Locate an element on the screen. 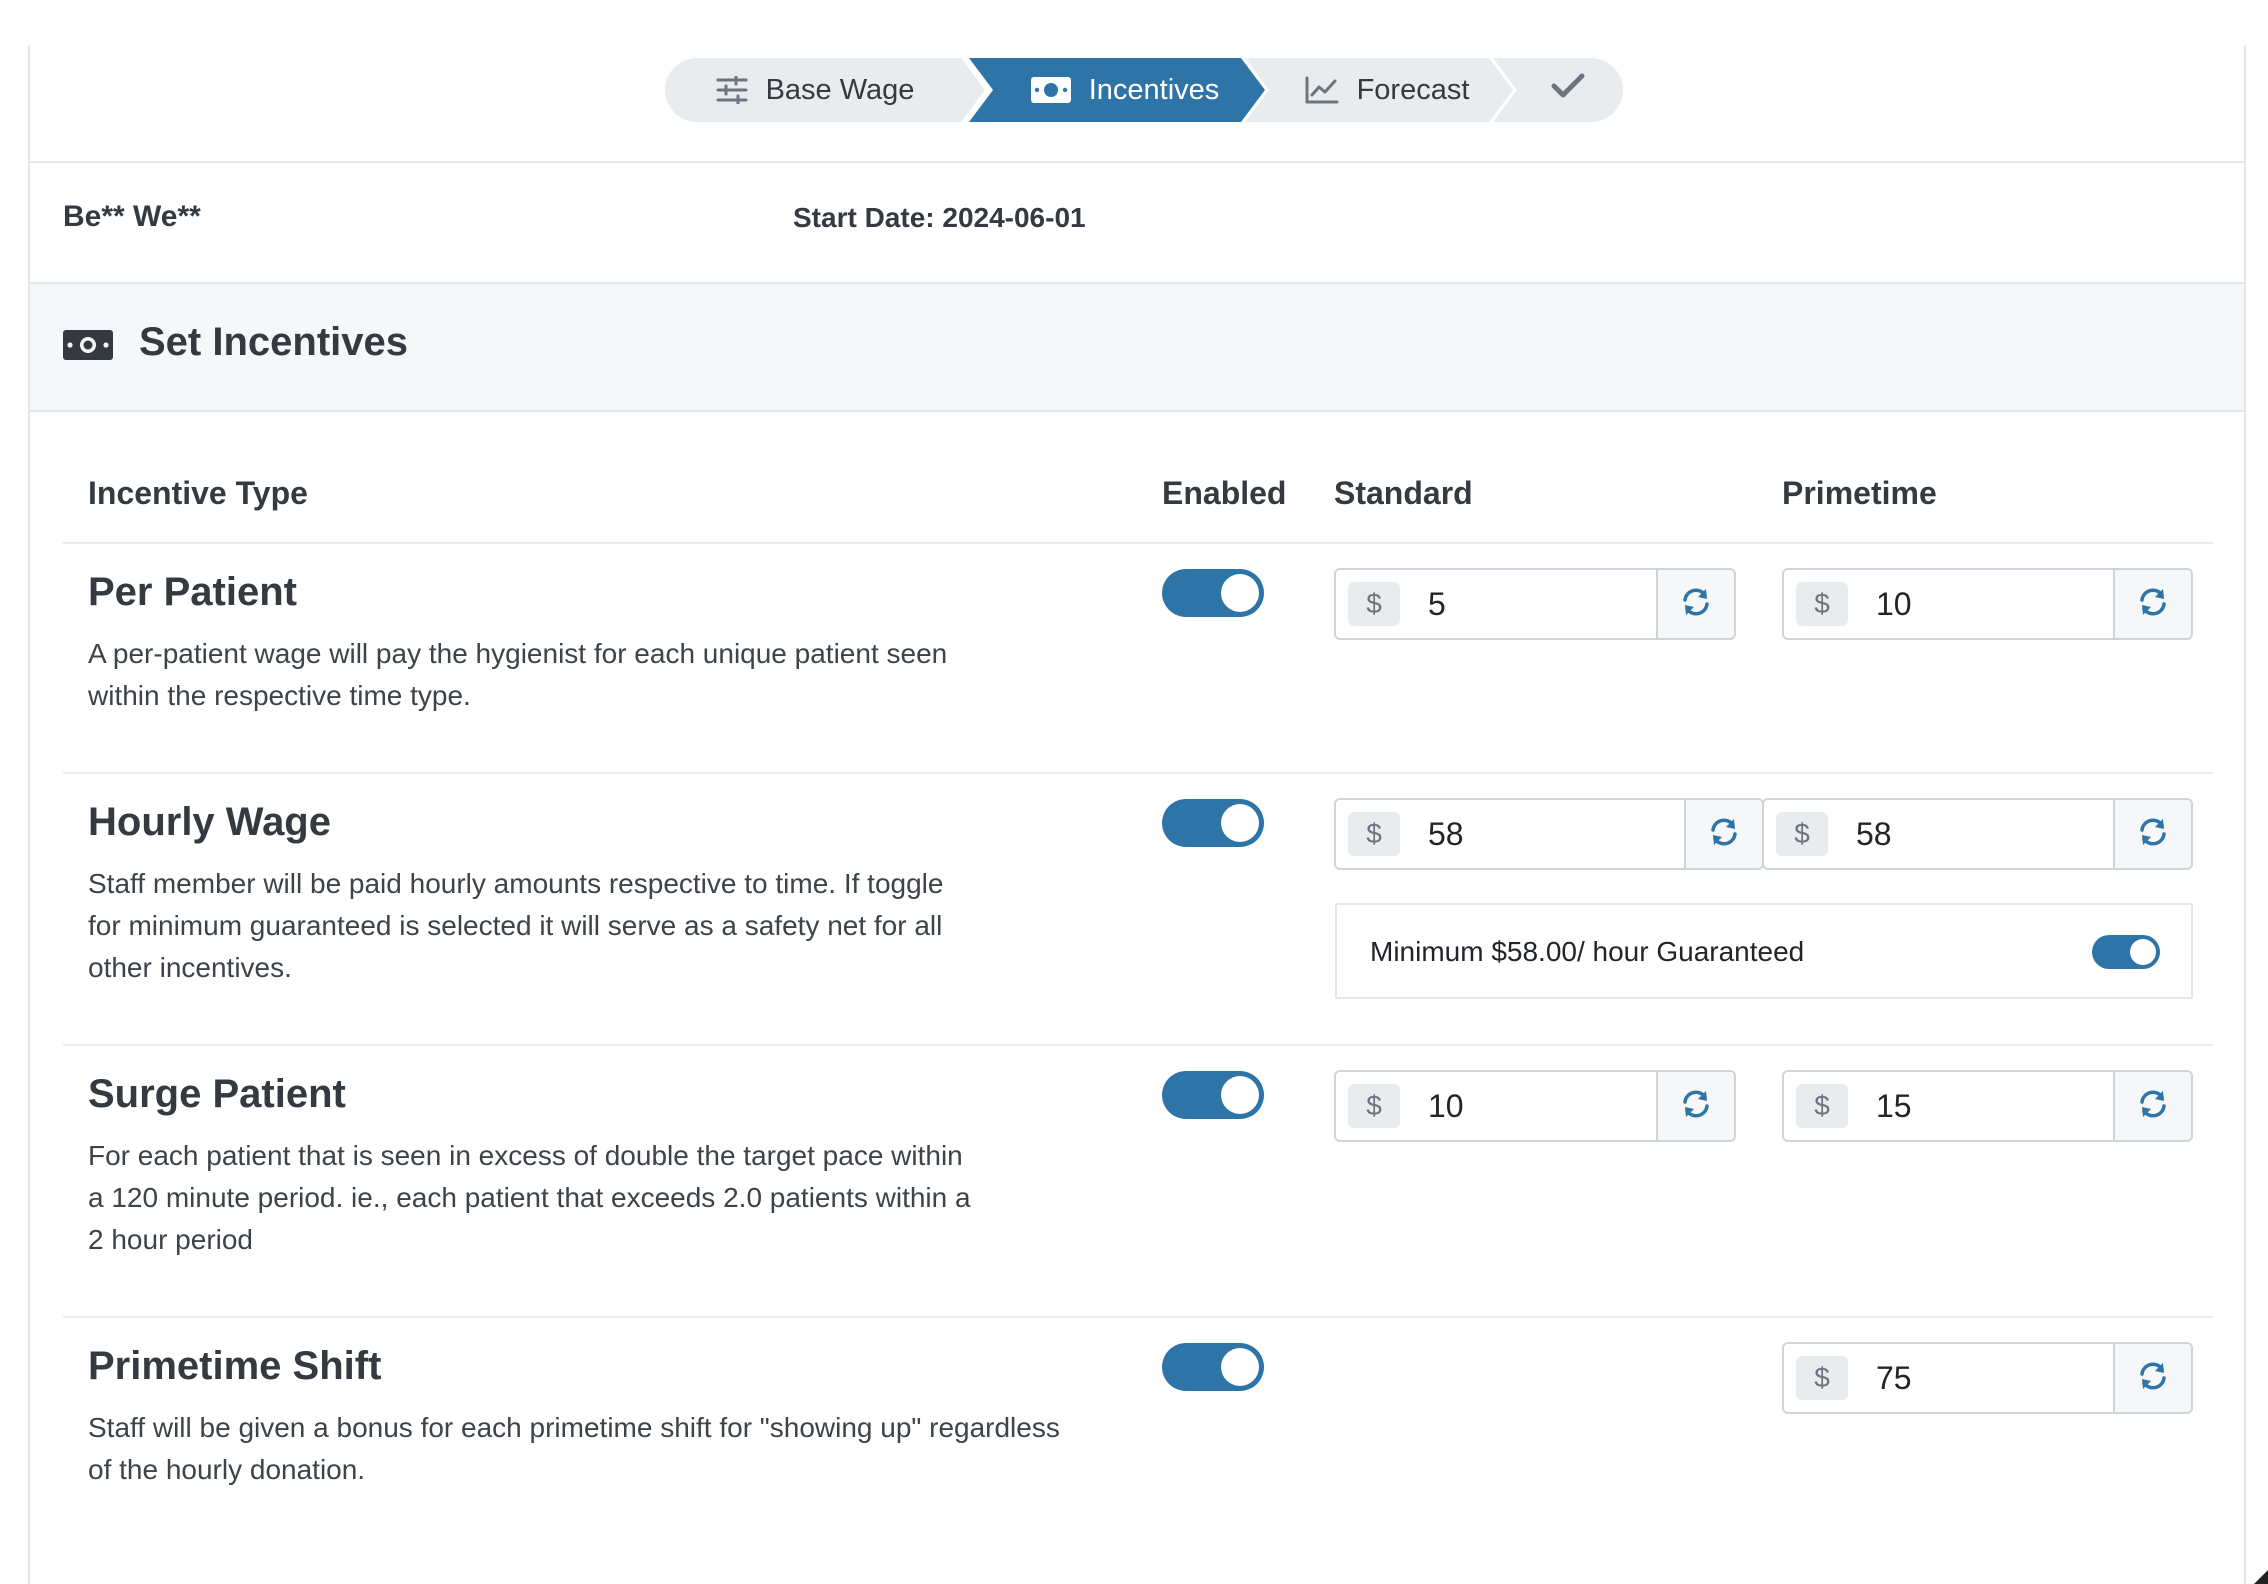 The image size is (2268, 1584). sliders-icon is located at coordinates (732, 90).